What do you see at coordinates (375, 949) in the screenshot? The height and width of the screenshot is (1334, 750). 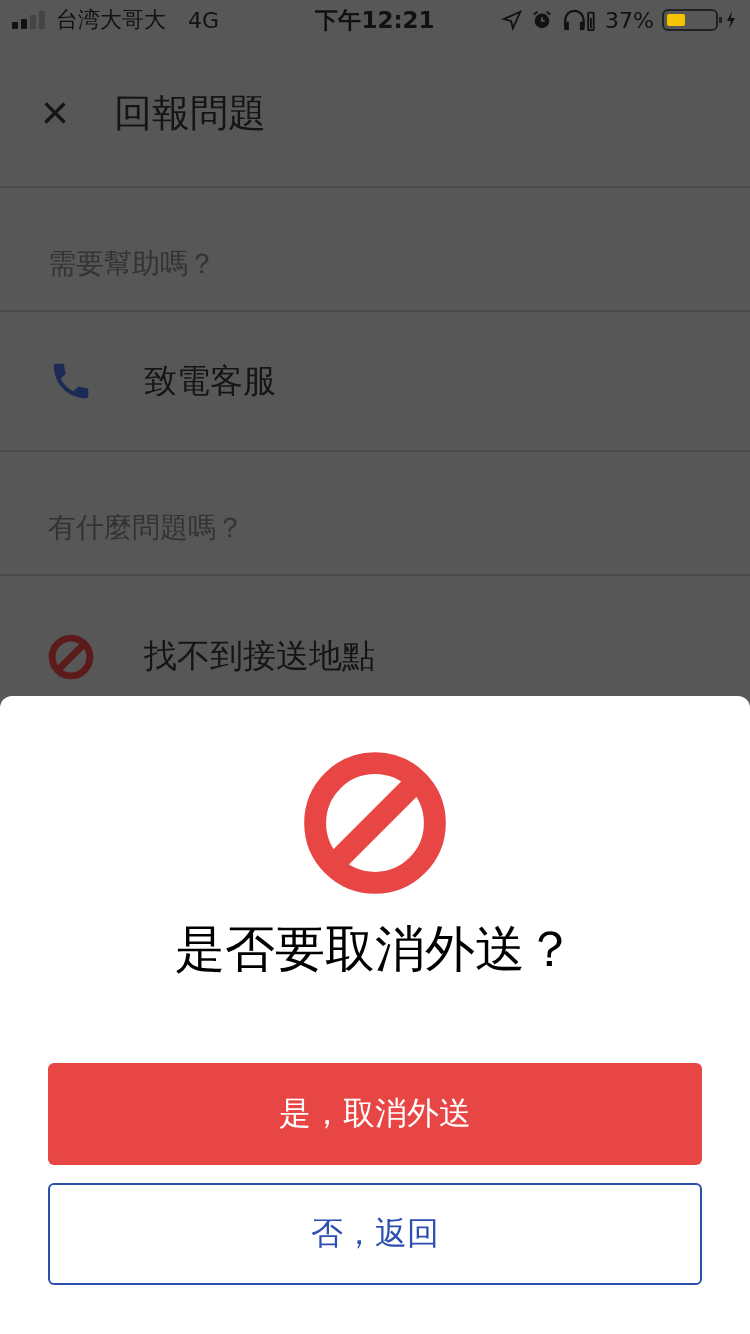 I see `dialog-title: 是否要取消外送？` at bounding box center [375, 949].